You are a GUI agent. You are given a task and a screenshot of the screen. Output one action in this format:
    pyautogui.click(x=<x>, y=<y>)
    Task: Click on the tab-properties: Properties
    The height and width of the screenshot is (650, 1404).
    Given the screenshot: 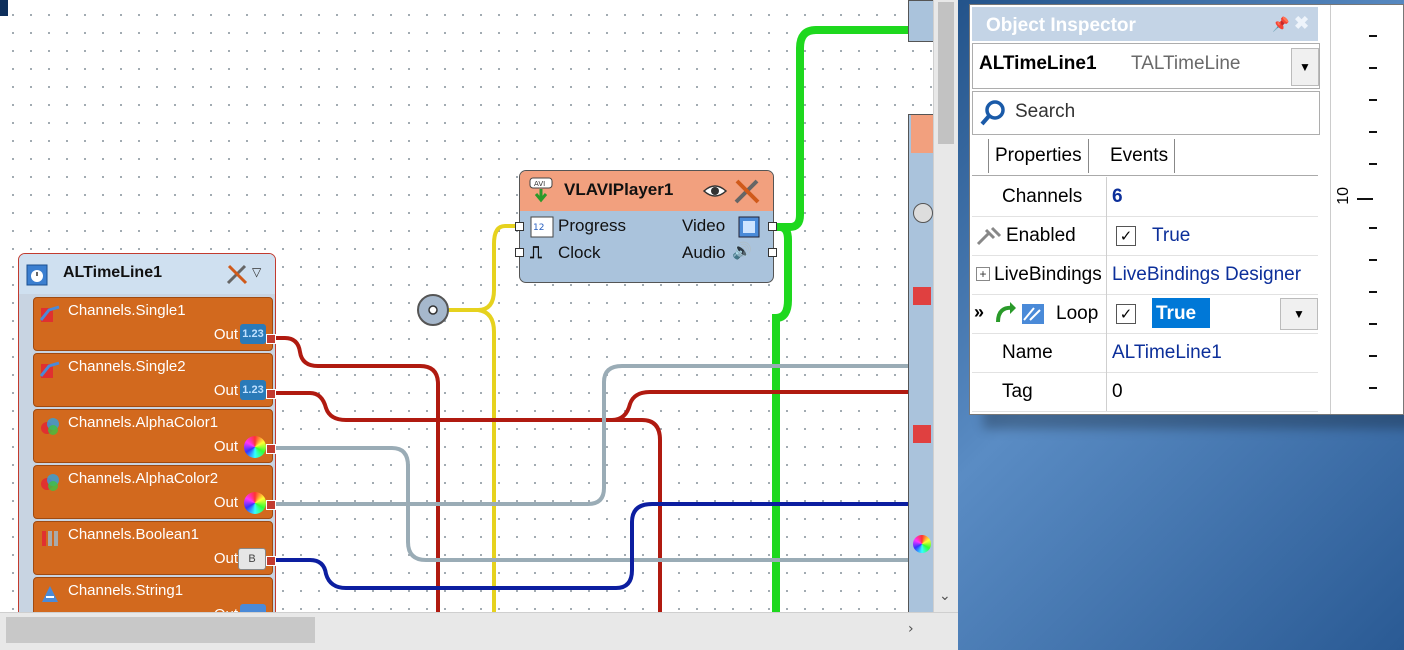 What is the action you would take?
    pyautogui.click(x=1038, y=156)
    